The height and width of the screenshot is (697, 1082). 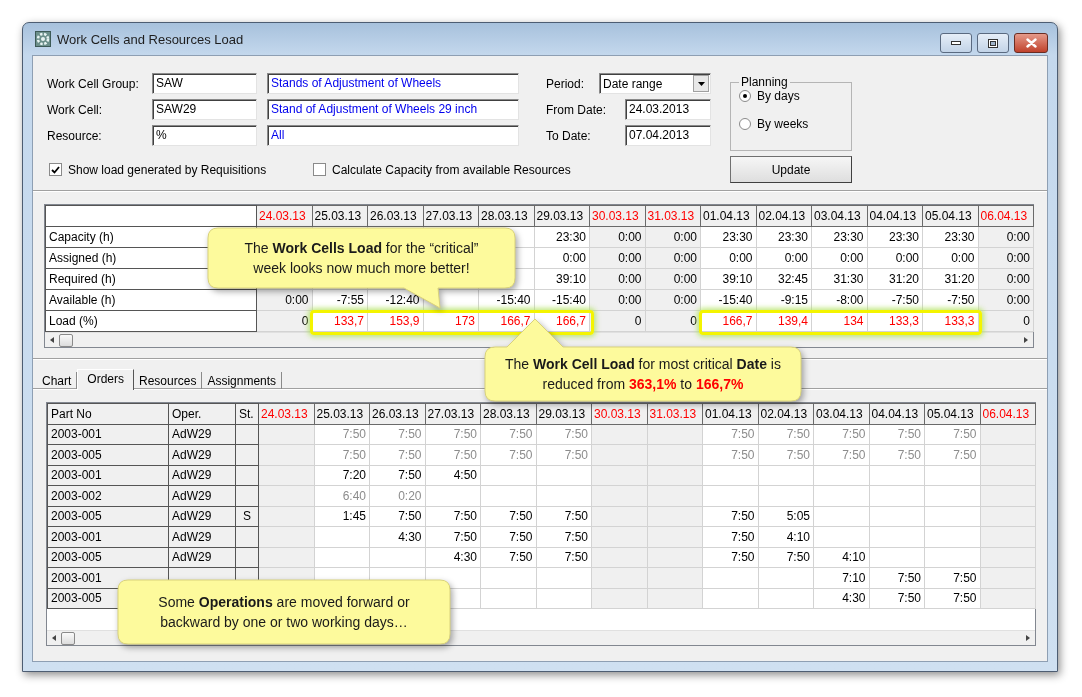 What do you see at coordinates (643, 374) in the screenshot?
I see `callout-text: The Work Cell Load for most critical Date is reduced from 363,1% to 166,7%` at bounding box center [643, 374].